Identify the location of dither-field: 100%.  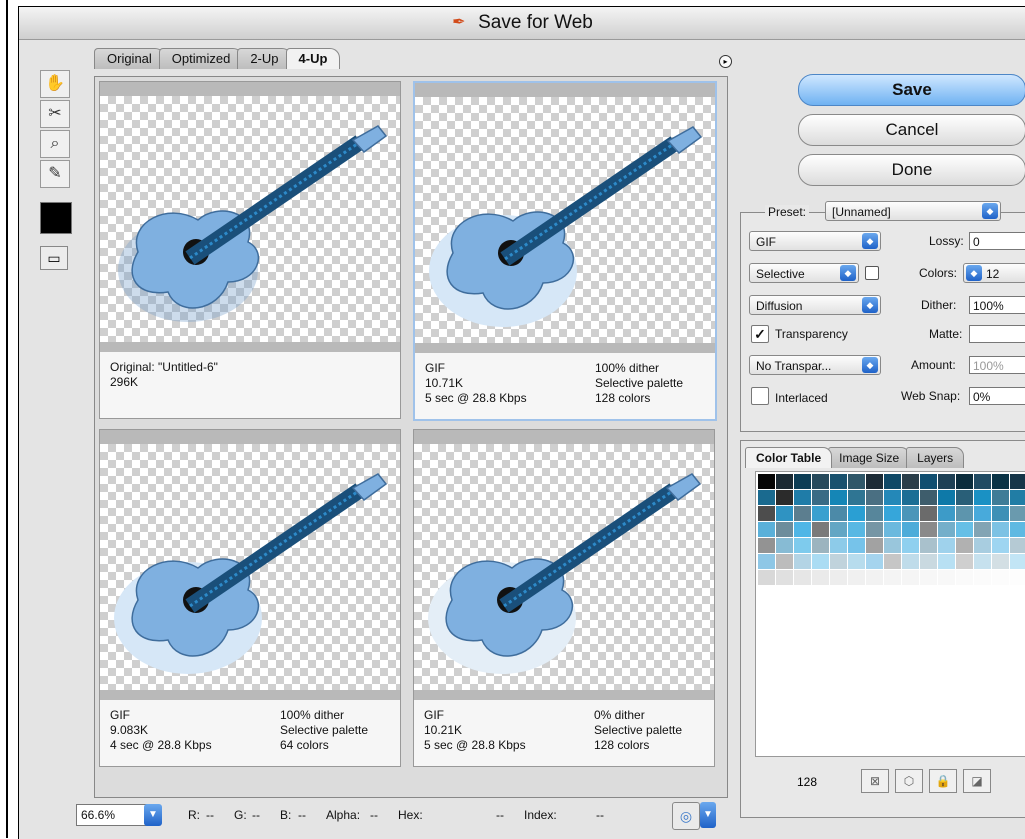
(997, 305).